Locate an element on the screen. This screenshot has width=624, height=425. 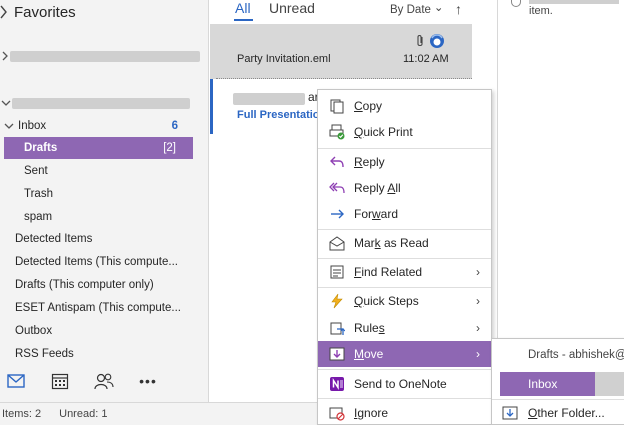
menu-item-label: Rules is located at coordinates (369, 328).